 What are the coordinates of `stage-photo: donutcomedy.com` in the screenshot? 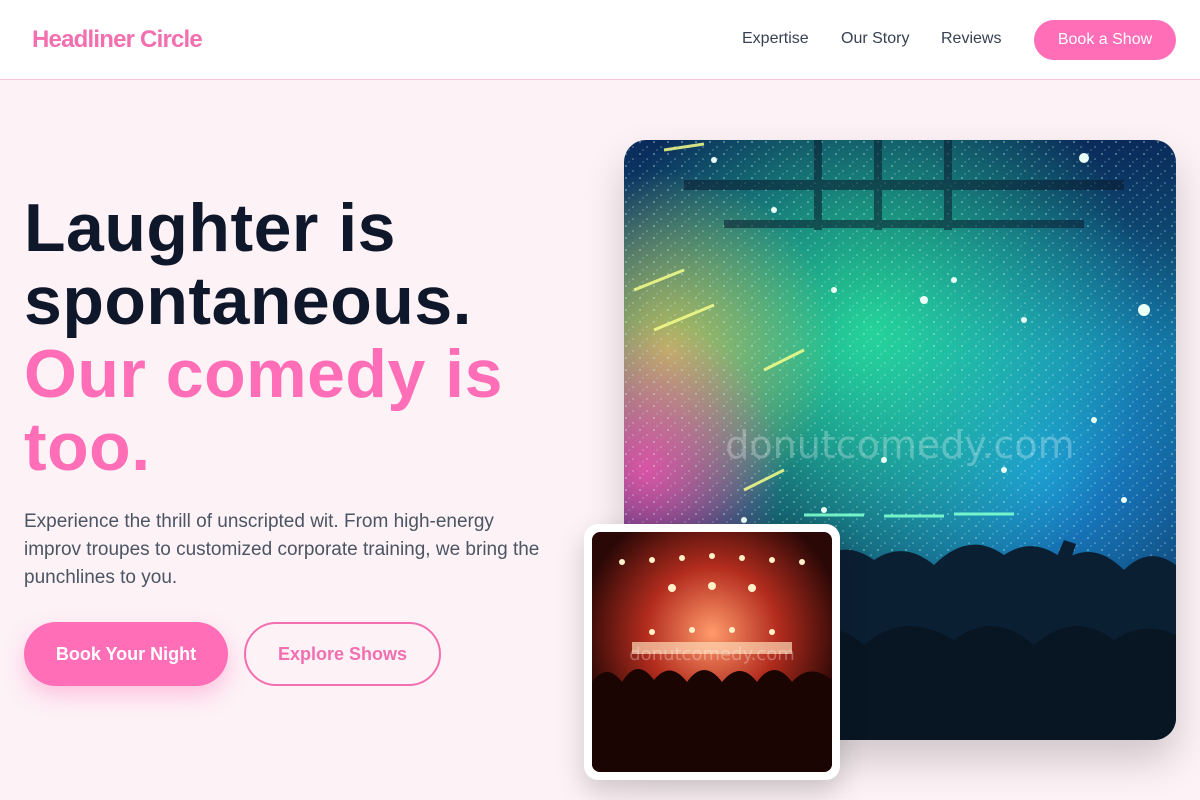 It's located at (712, 652).